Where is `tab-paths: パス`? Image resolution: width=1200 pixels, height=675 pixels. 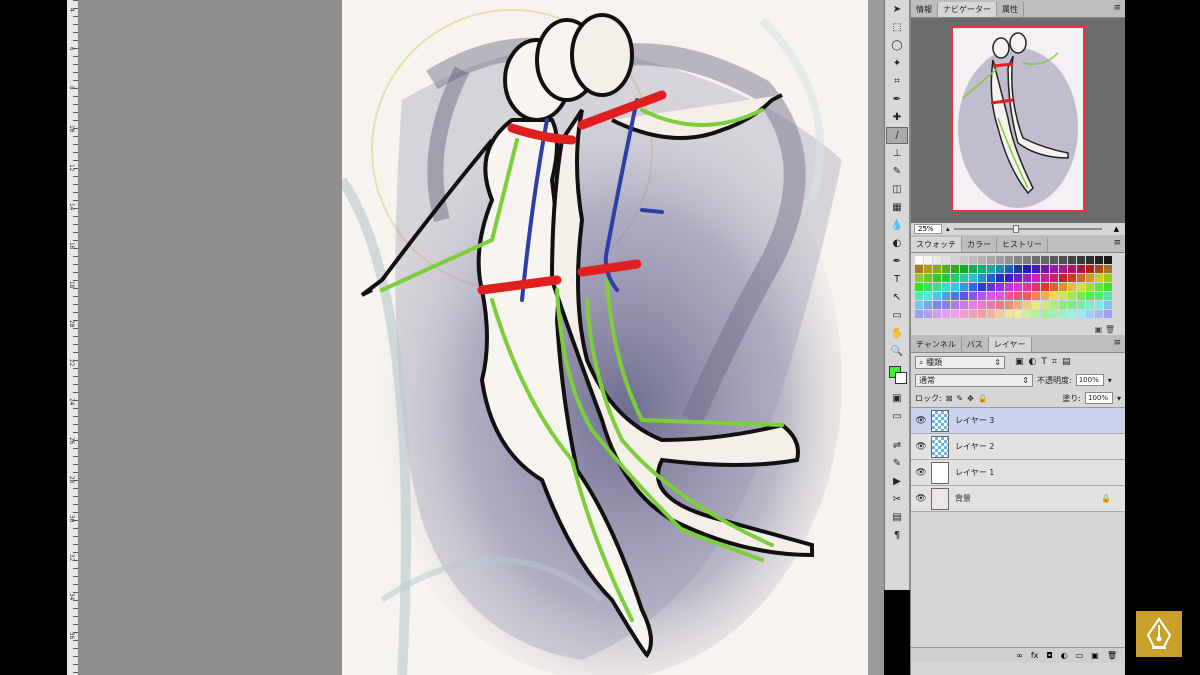 tab-paths: パス is located at coordinates (975, 344).